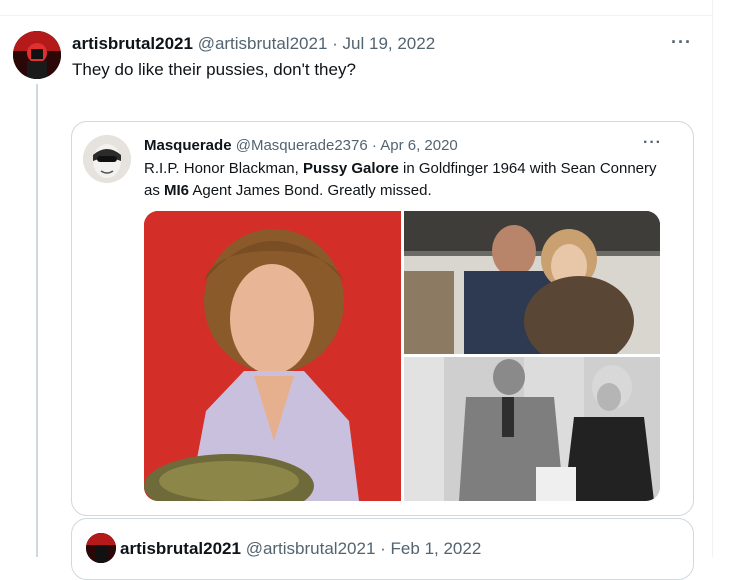 Image resolution: width=751 pixels, height=580 pixels. I want to click on quoted-more-options-icon: ···, so click(652, 143).